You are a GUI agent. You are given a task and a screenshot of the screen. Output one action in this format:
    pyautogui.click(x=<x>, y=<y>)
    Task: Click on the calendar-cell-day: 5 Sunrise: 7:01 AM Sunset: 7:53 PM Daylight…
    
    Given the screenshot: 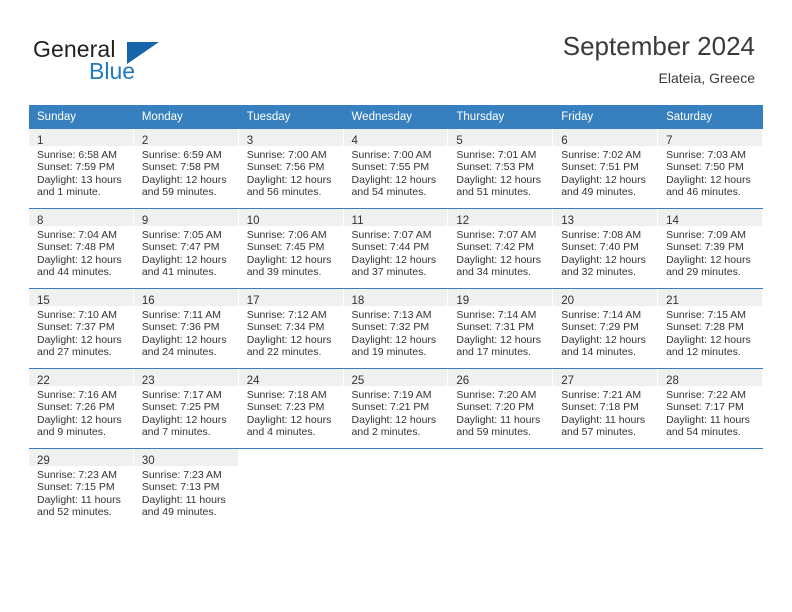 What is the action you would take?
    pyautogui.click(x=501, y=169)
    